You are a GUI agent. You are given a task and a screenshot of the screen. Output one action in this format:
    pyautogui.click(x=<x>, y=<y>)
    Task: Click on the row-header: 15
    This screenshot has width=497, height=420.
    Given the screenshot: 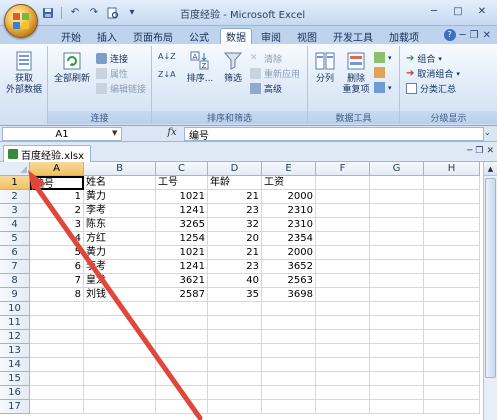 What is the action you would take?
    pyautogui.click(x=15, y=379)
    